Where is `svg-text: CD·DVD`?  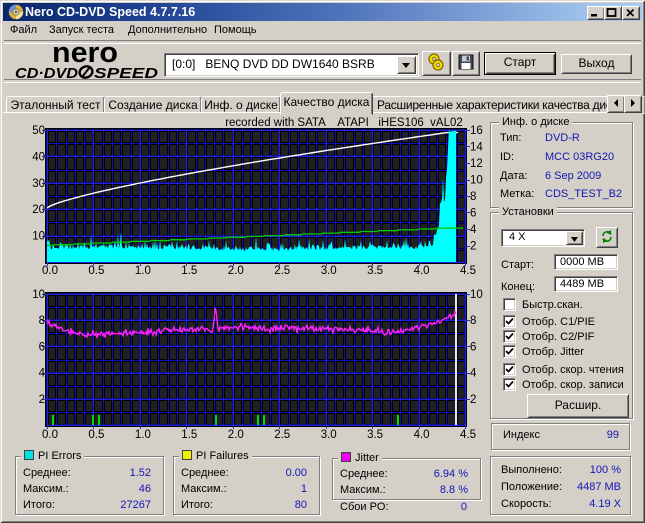 svg-text: CD·DVD is located at coordinates (47, 73).